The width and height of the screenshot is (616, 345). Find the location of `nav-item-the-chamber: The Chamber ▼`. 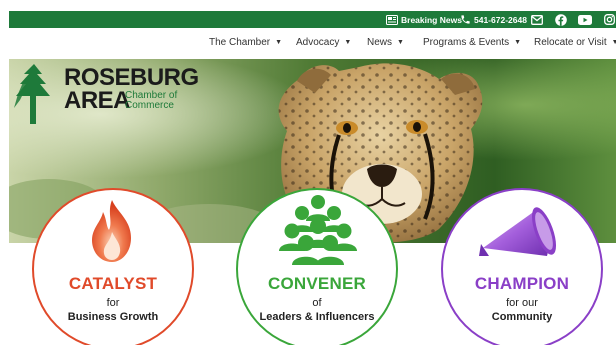

nav-item-the-chamber: The Chamber ▼ is located at coordinates (245, 42).